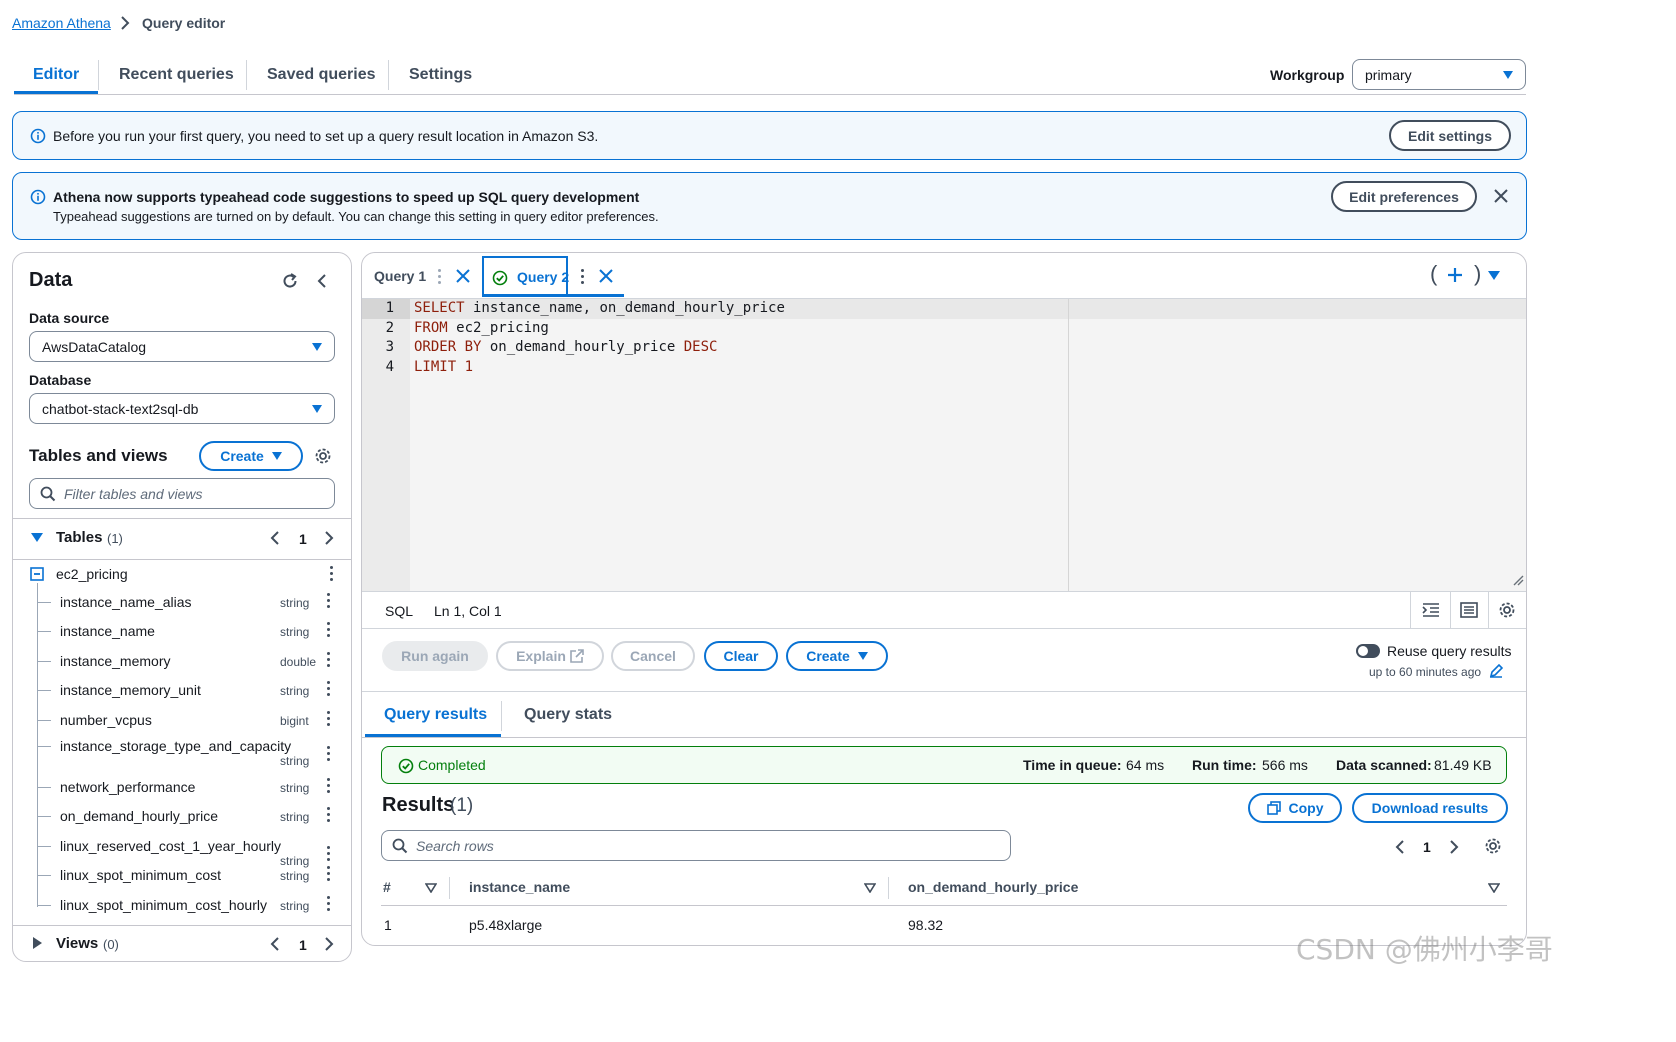 This screenshot has height=1042, width=1676. I want to click on clear-button: Clear, so click(741, 656).